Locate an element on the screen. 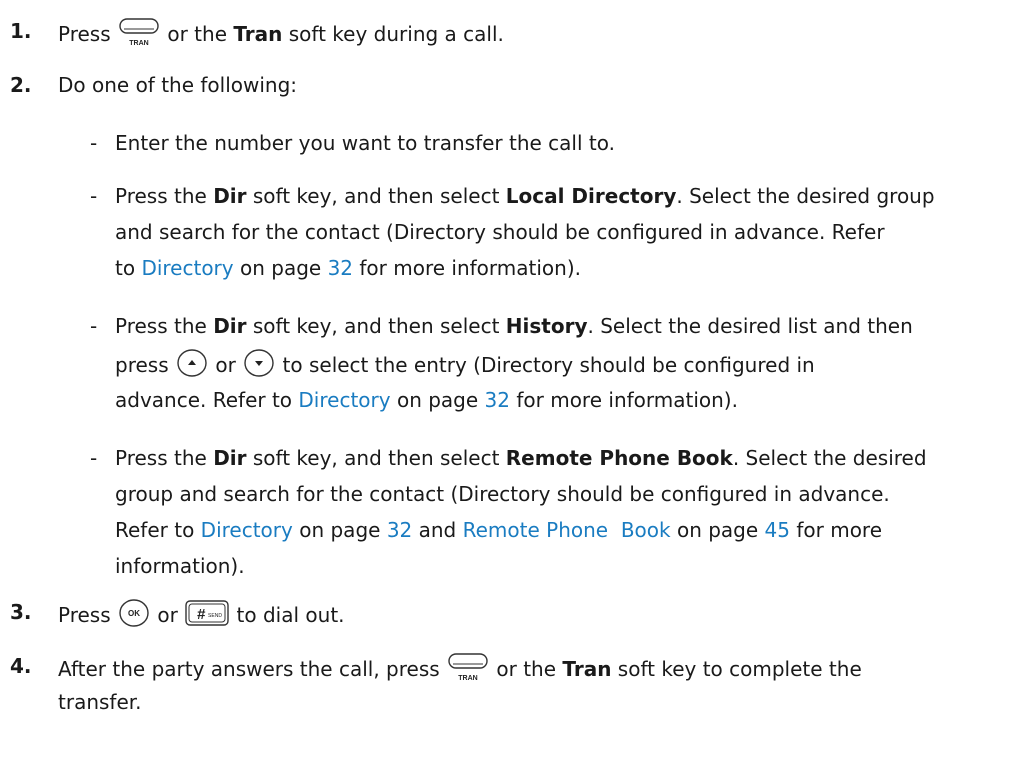  menu-target-label: Remote Phone Book is located at coordinates (619, 458).